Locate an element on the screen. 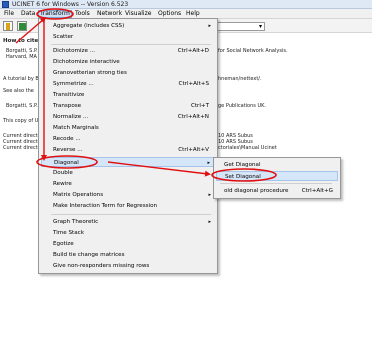 This screenshot has height=352, width=372. menu-item-label: Scatter is located at coordinates (63, 37).